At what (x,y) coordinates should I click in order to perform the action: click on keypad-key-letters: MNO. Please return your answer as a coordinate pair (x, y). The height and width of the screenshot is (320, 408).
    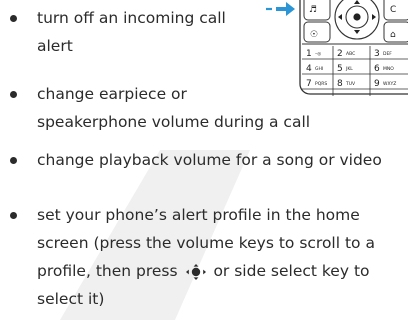
    Looking at the image, I should click on (388, 69).